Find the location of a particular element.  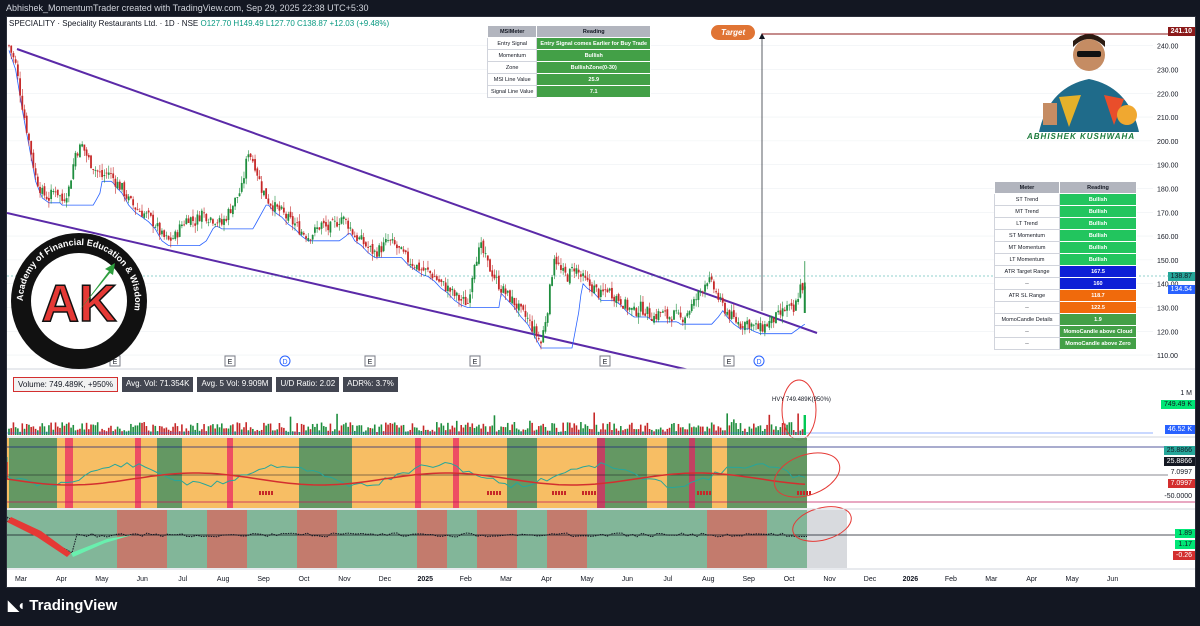

volume-last-label: 749.49 K is located at coordinates (1177, 404).